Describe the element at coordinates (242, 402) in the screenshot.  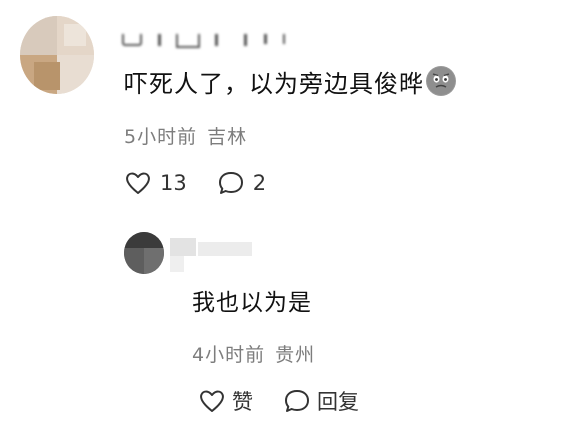
I see `reply-like-label: 赞` at that location.